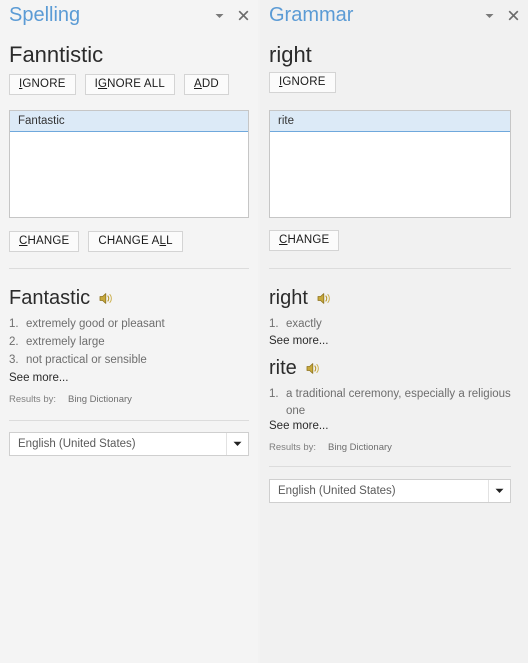  Describe the element at coordinates (501, 15) in the screenshot. I see `grammar-titlebar-actions` at that location.